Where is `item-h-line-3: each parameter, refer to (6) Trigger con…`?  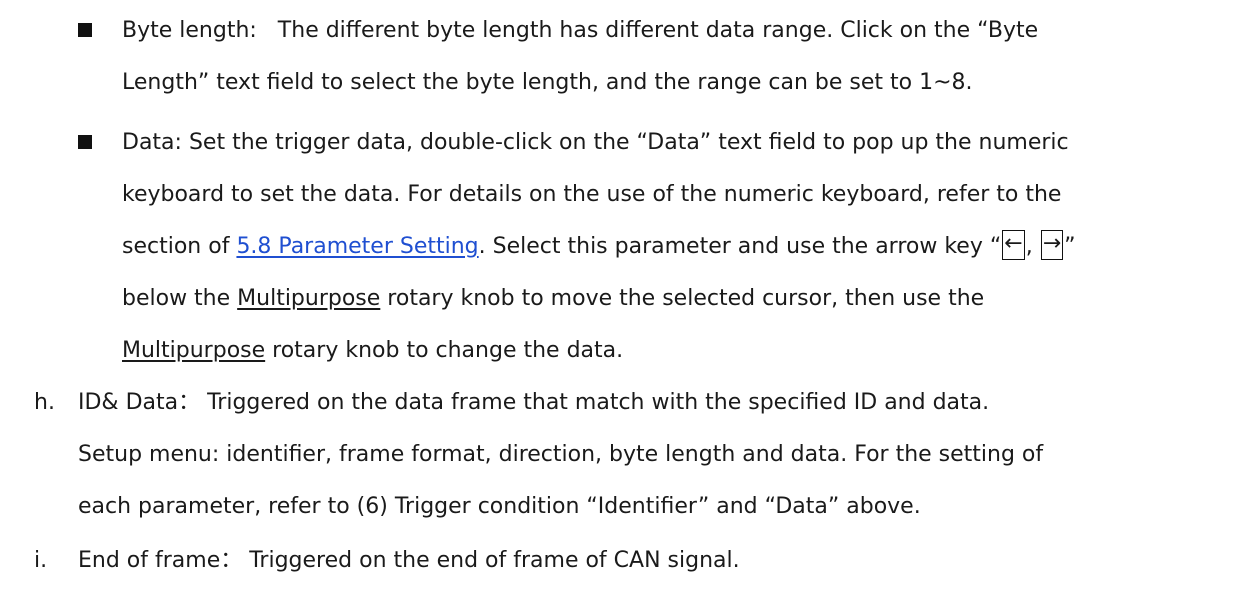 item-h-line-3: each parameter, refer to (6) Trigger con… is located at coordinates (499, 506).